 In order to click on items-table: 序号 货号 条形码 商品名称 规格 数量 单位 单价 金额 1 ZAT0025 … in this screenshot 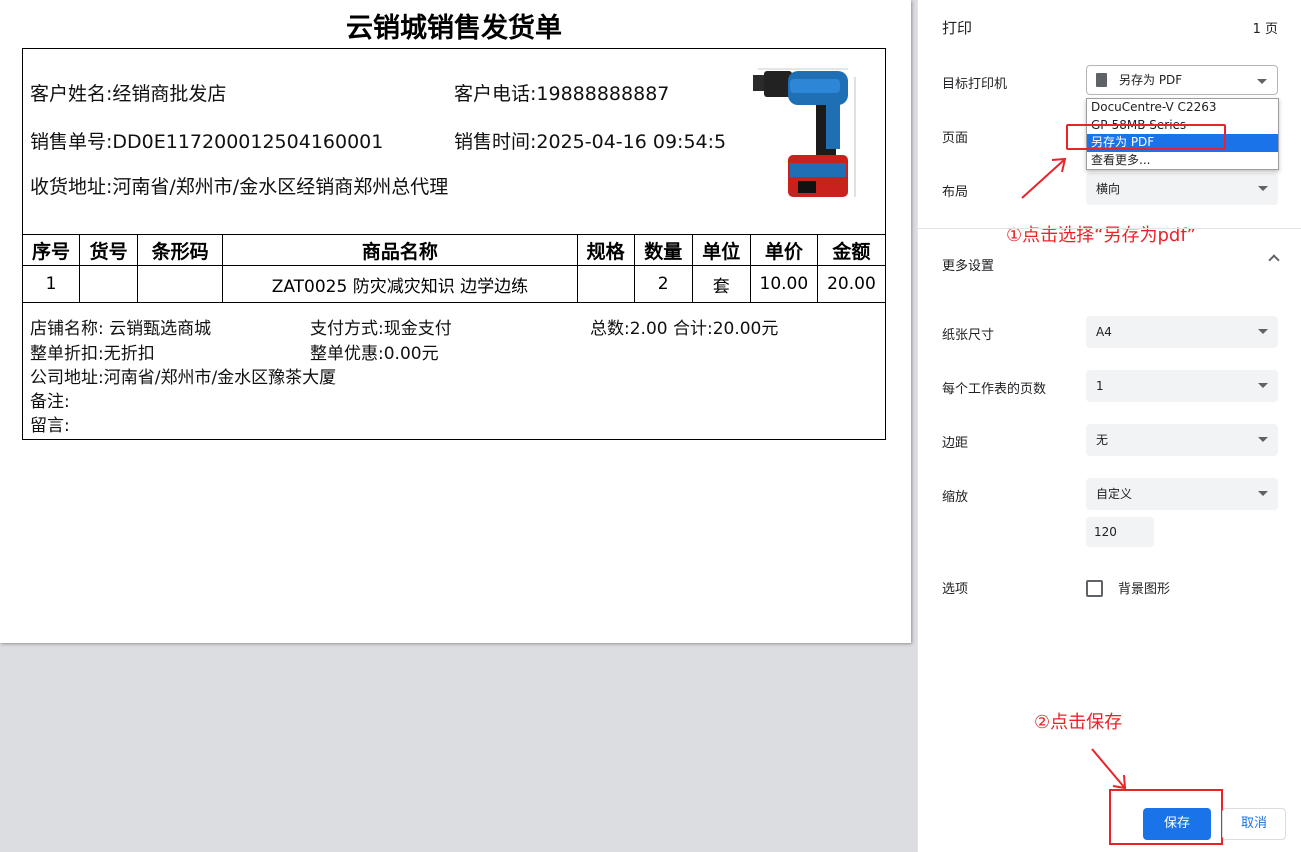, I will do `click(454, 268)`.